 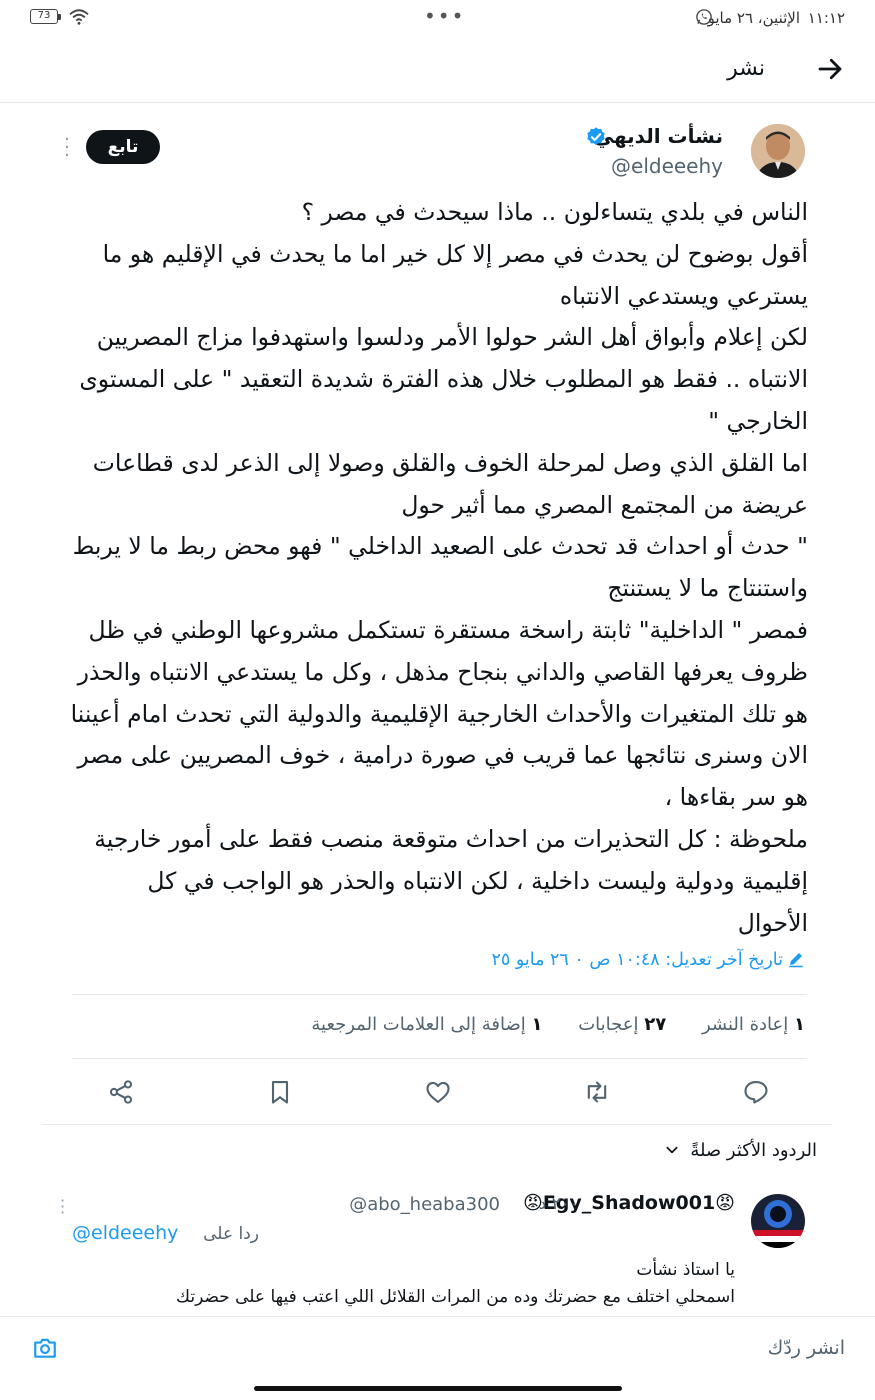 I want to click on stats-top-divider, so click(x=439, y=994).